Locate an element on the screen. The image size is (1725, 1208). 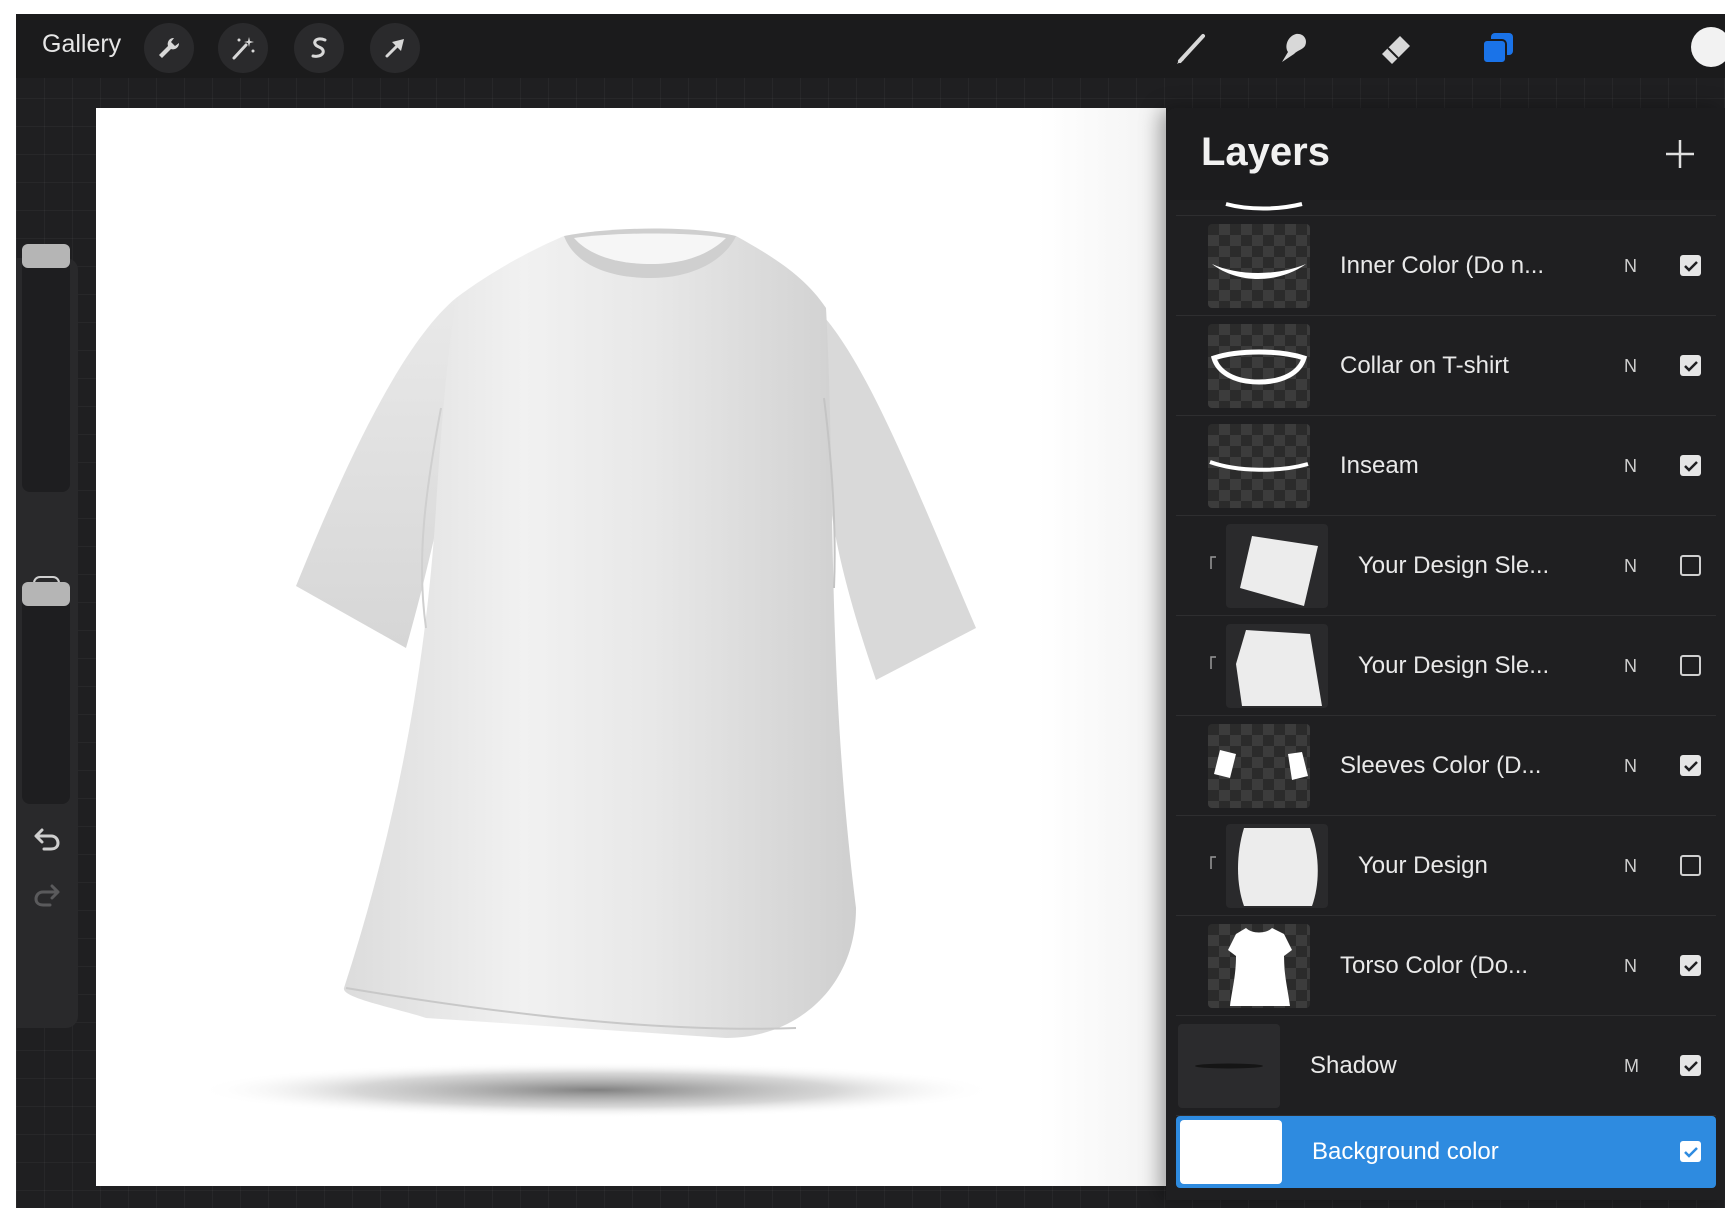
undo-button is located at coordinates (47, 839).